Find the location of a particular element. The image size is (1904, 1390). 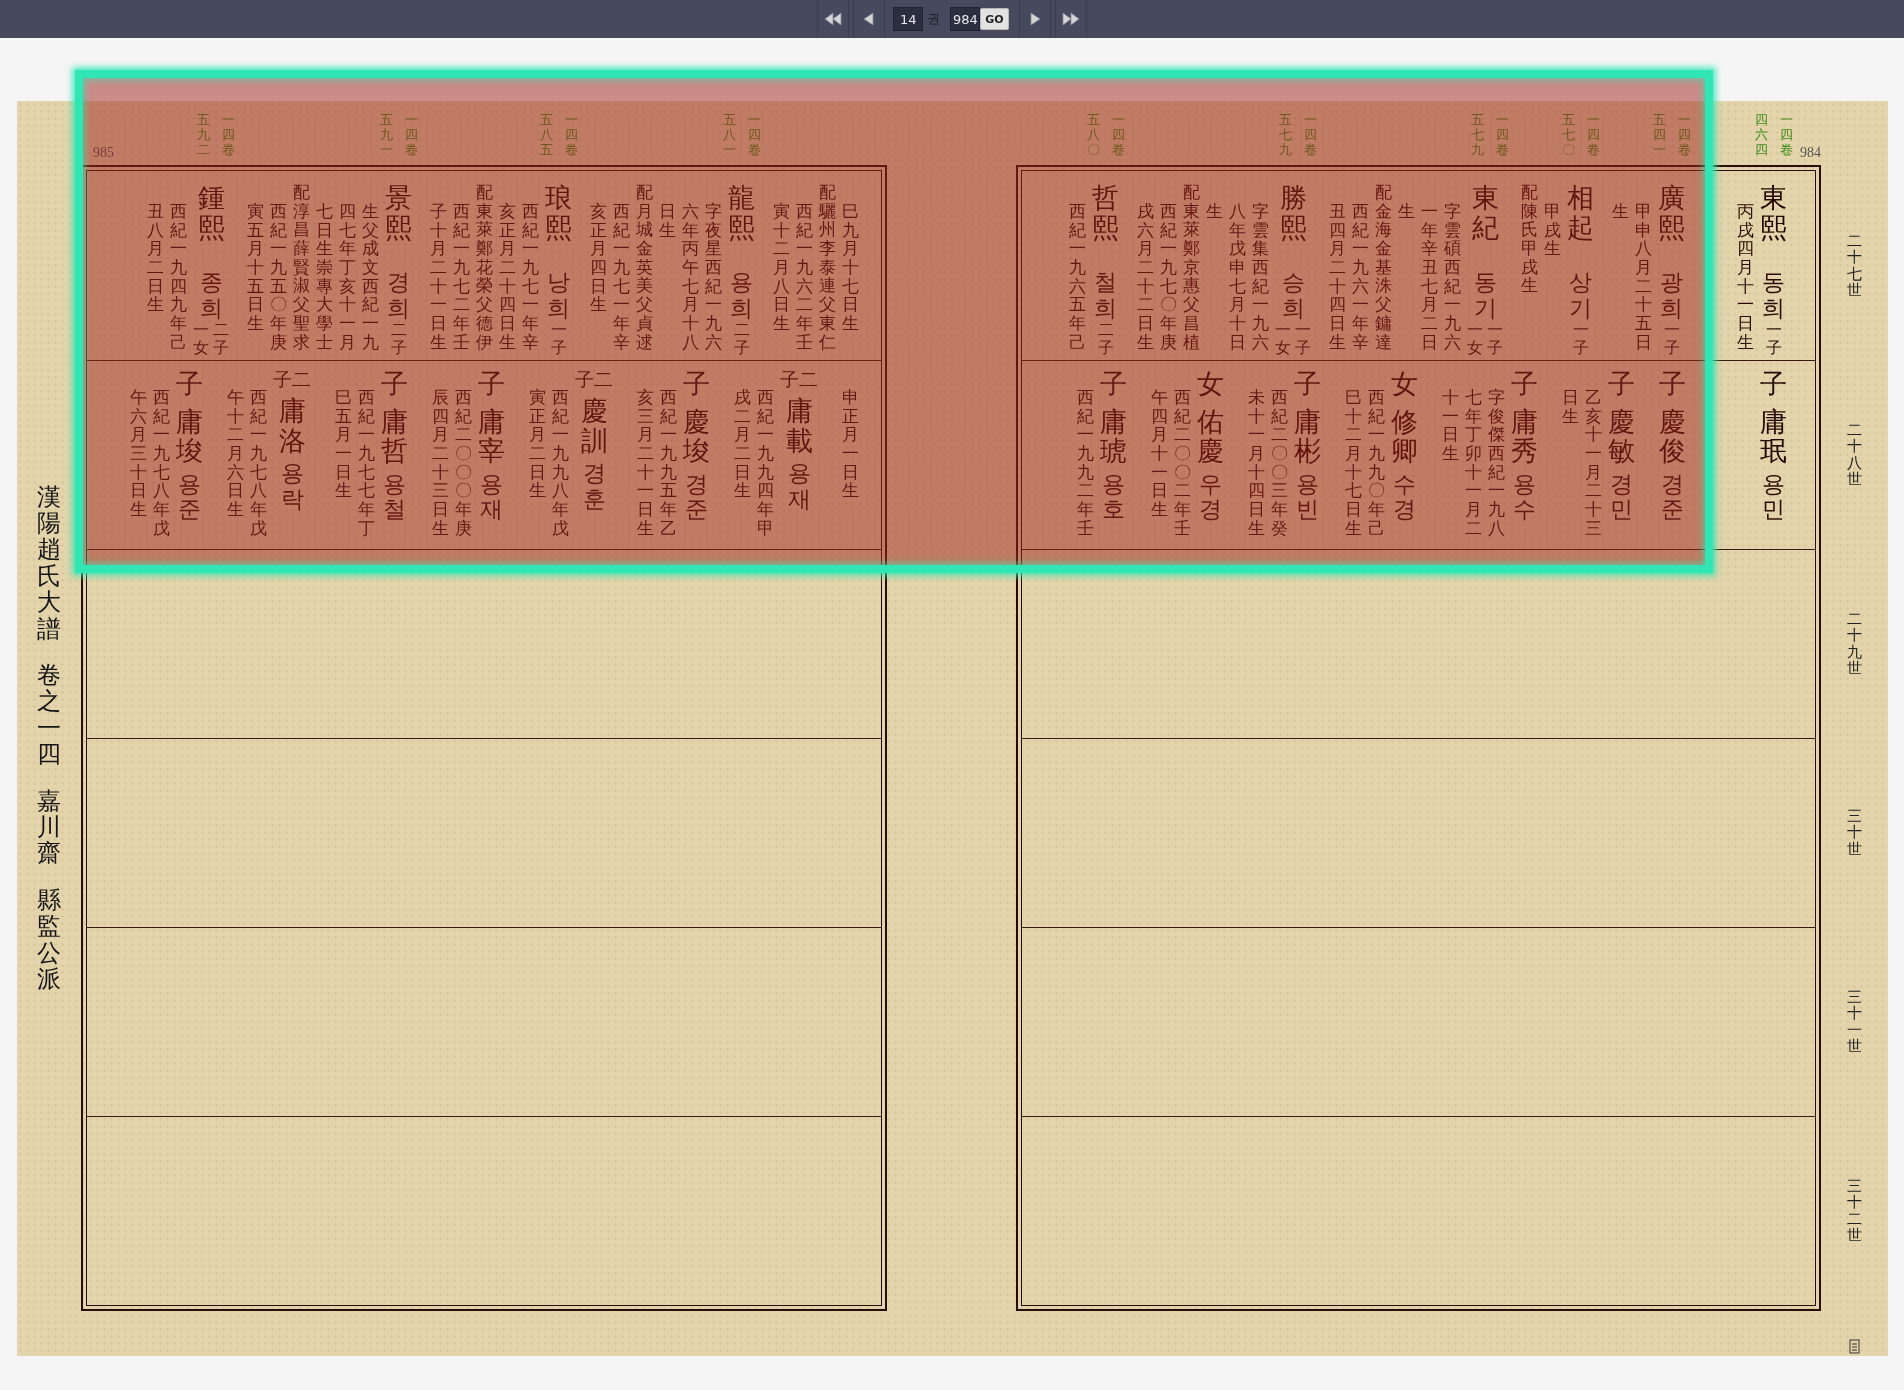

record-line: 辰四月二十三日生 is located at coordinates (440, 463).